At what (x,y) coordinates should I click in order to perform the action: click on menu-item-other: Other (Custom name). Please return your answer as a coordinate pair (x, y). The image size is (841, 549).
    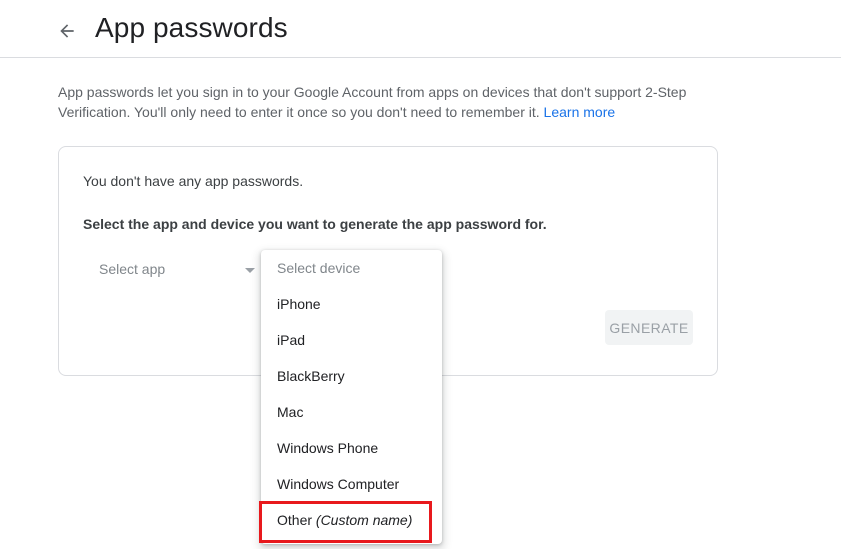
    Looking at the image, I should click on (351, 520).